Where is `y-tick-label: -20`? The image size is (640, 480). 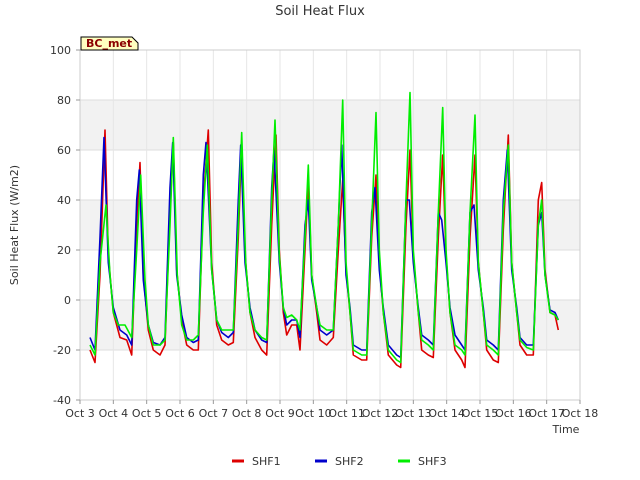 y-tick-label: -20 is located at coordinates (62, 350).